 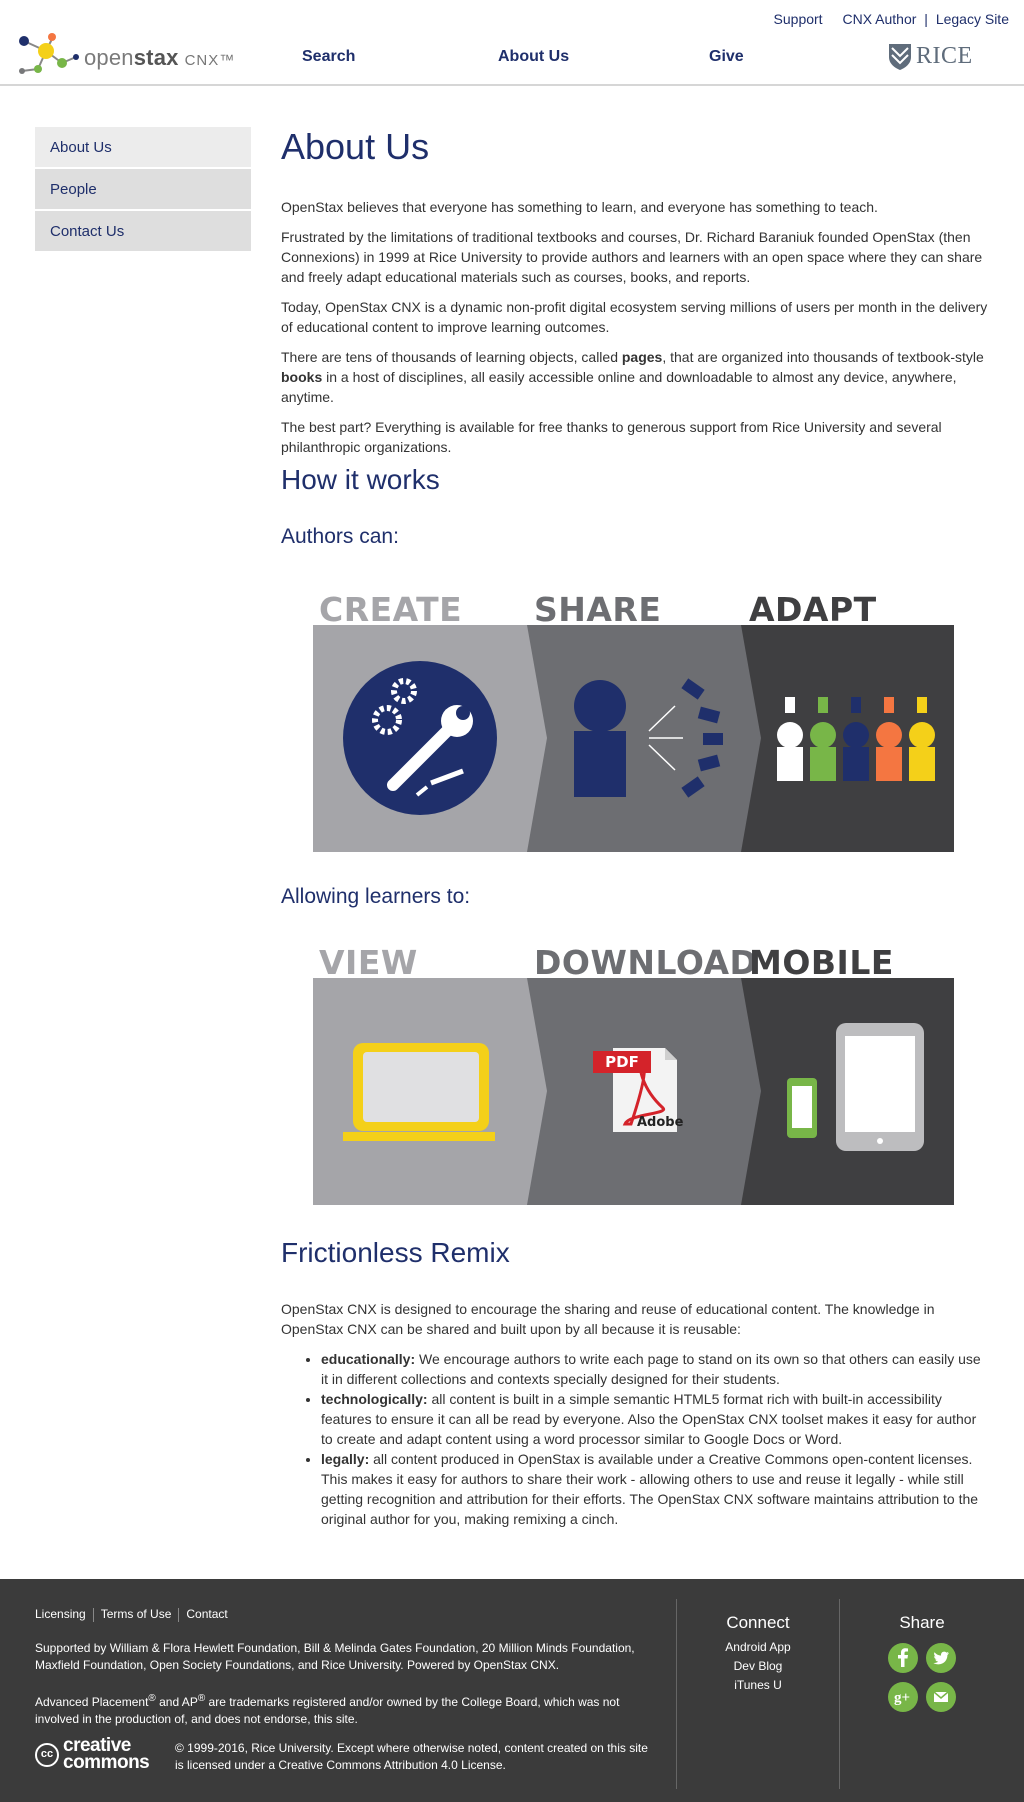 I want to click on svg-text: g+, so click(x=902, y=1698).